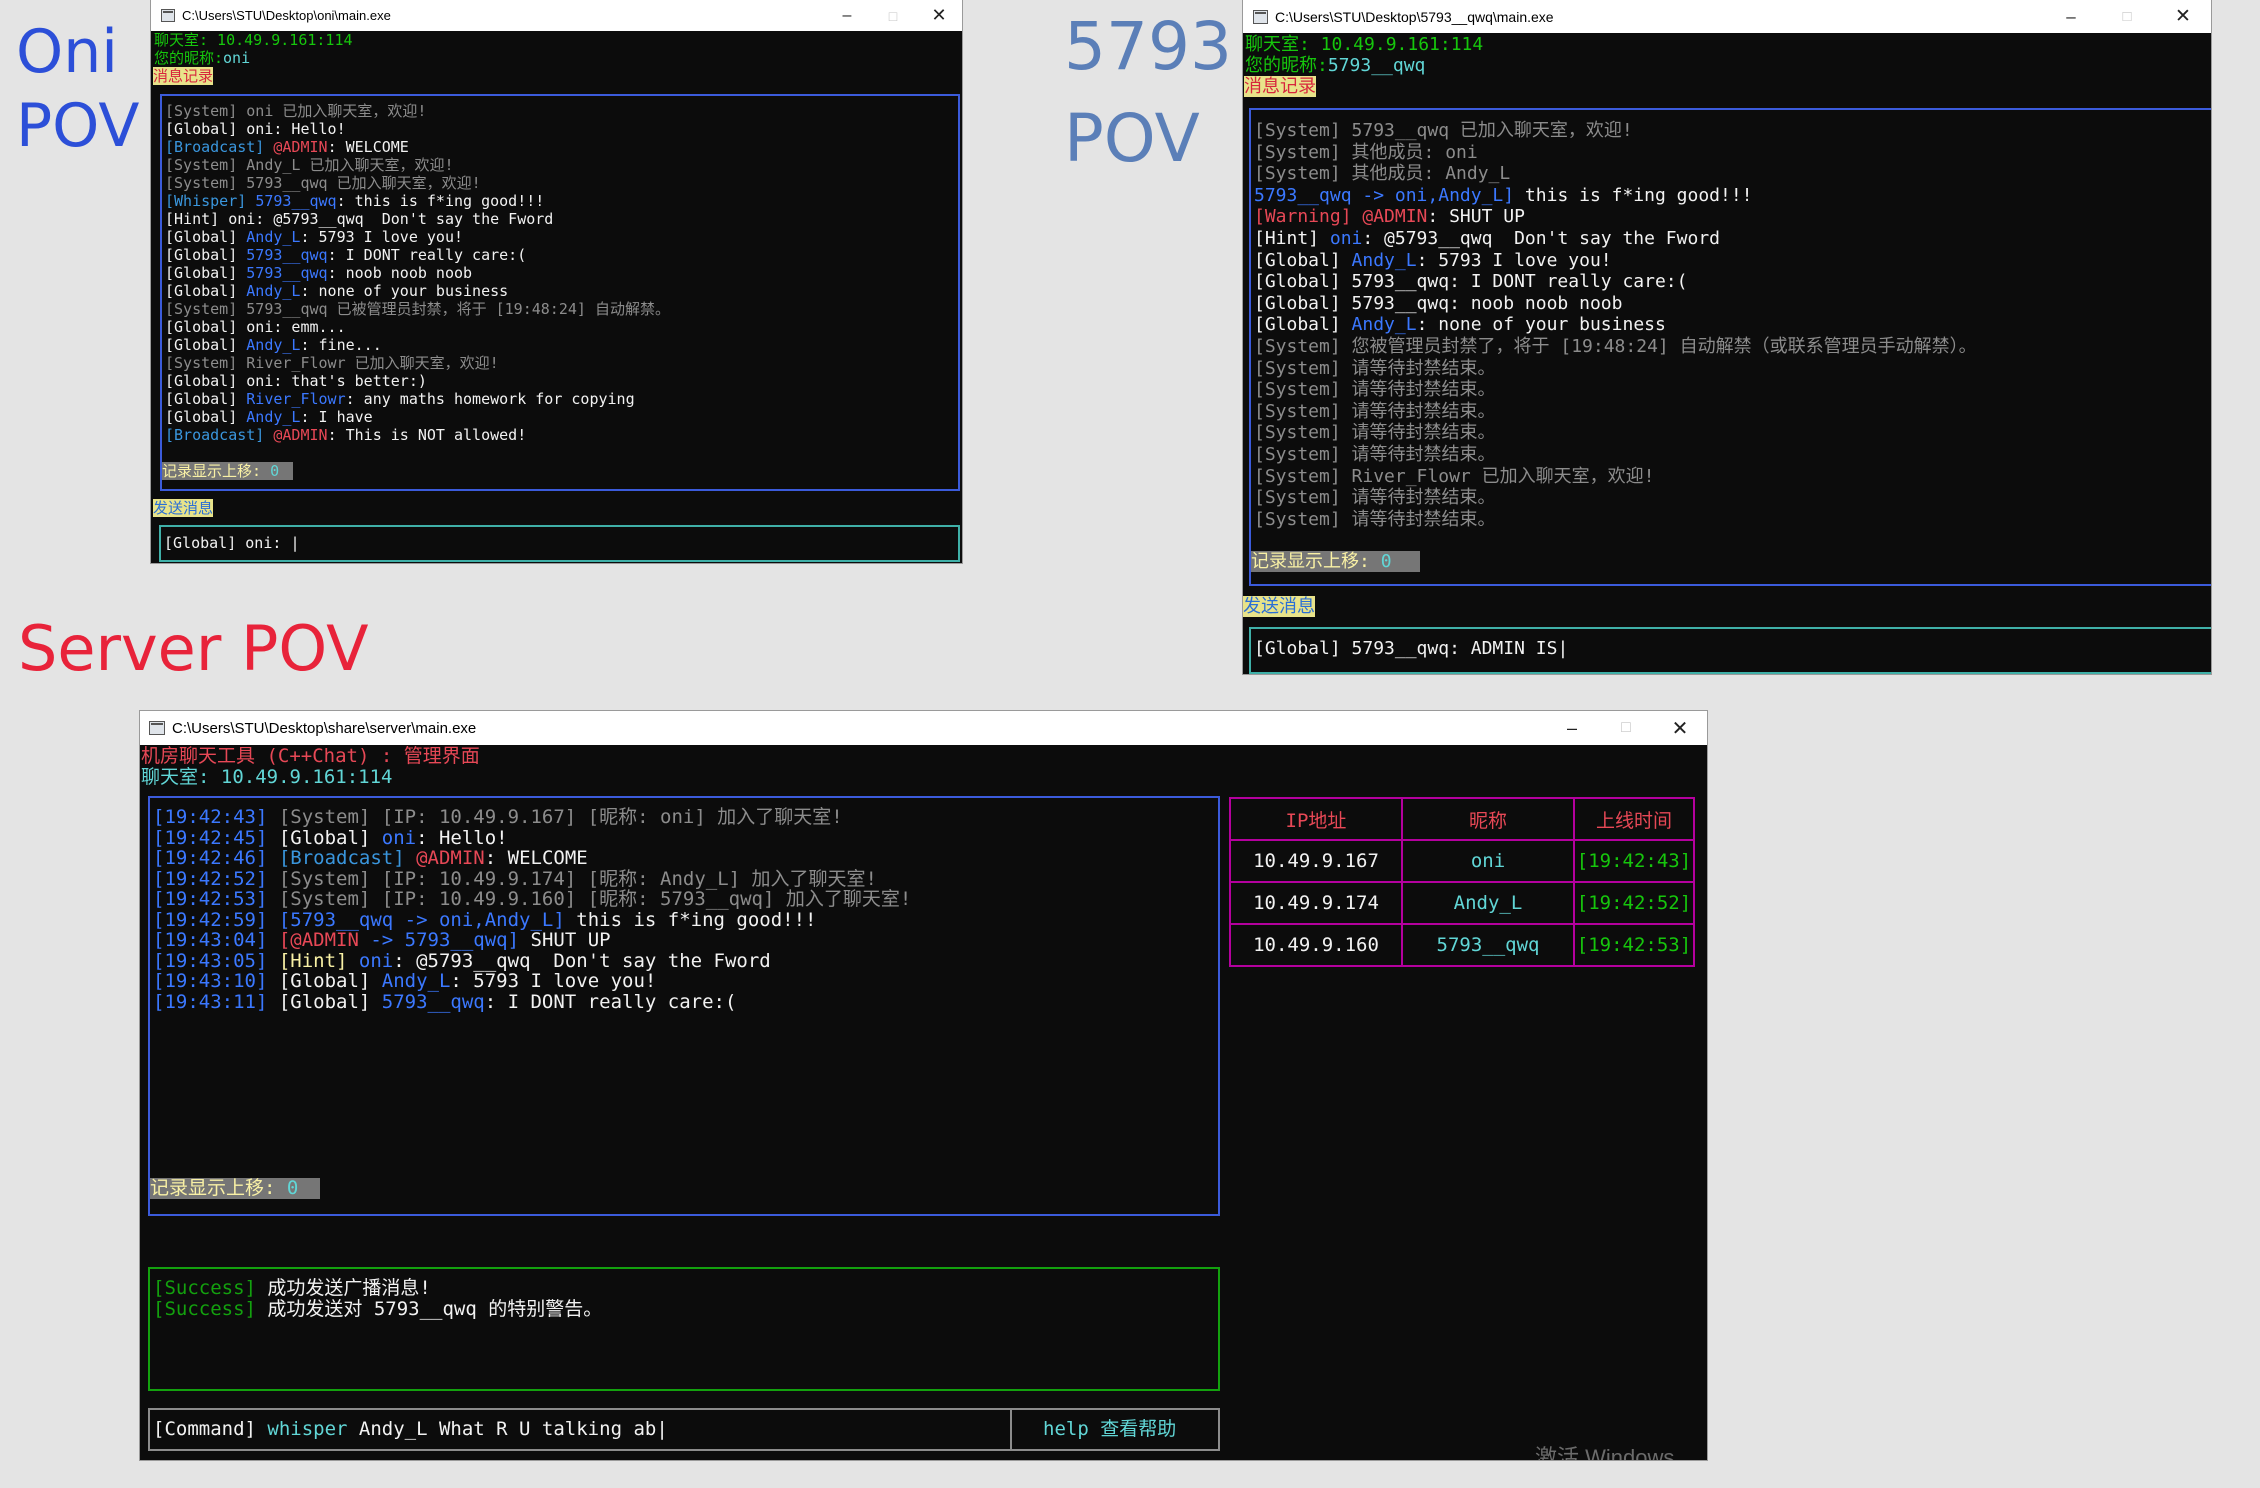 The height and width of the screenshot is (1488, 2260). What do you see at coordinates (337, 291) in the screenshot?
I see `message-line: [Global] Andy_L: none of your business` at bounding box center [337, 291].